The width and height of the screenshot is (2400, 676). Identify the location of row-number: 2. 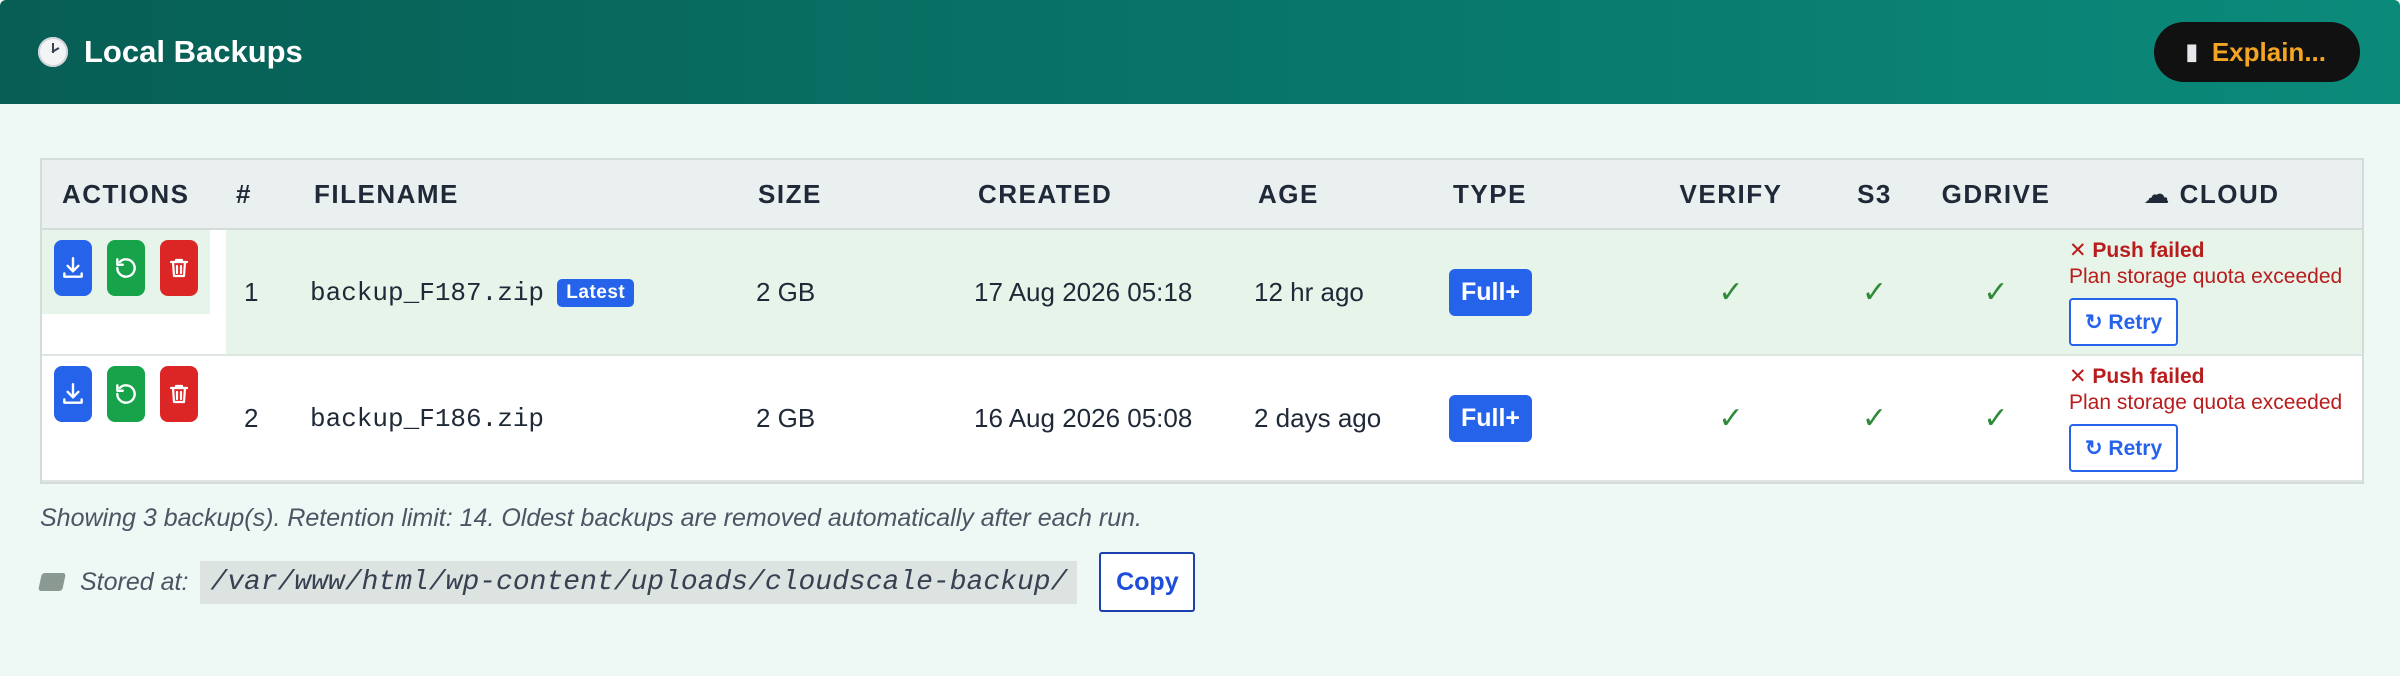
(251, 417).